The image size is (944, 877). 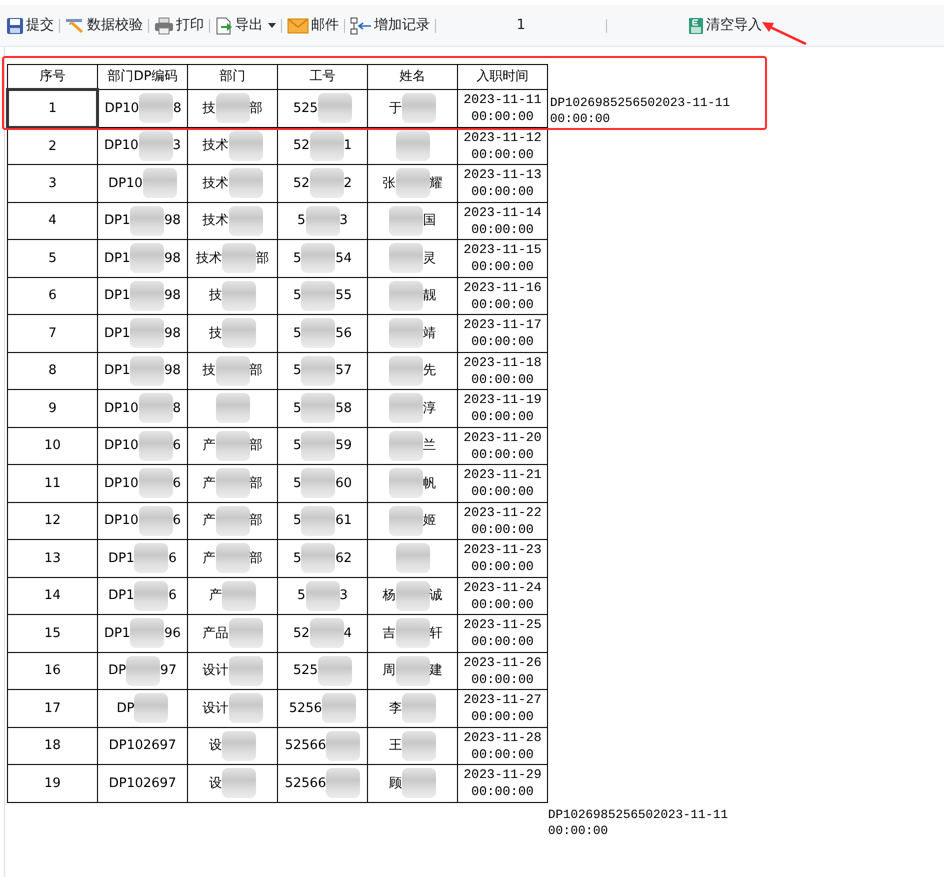 What do you see at coordinates (179, 25) in the screenshot?
I see `toolbar-button: 打印` at bounding box center [179, 25].